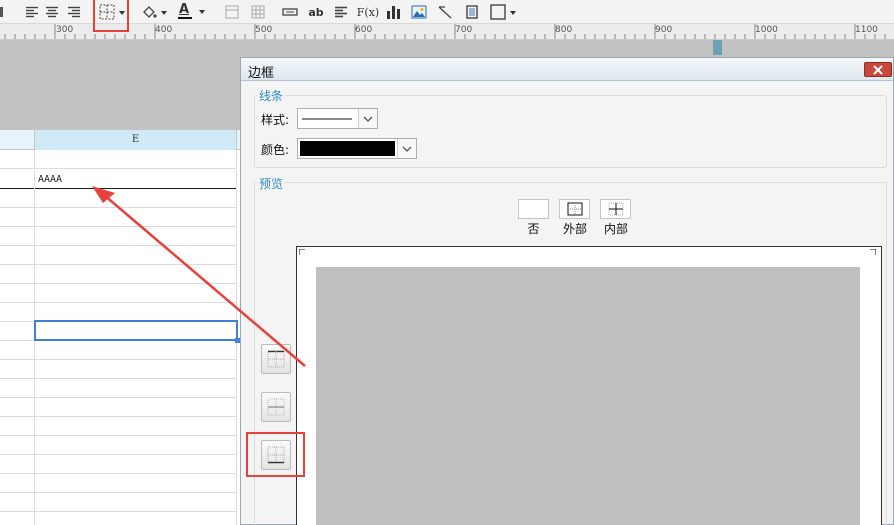 Image resolution: width=894 pixels, height=525 pixels. I want to click on column-header-e: E, so click(136, 140).